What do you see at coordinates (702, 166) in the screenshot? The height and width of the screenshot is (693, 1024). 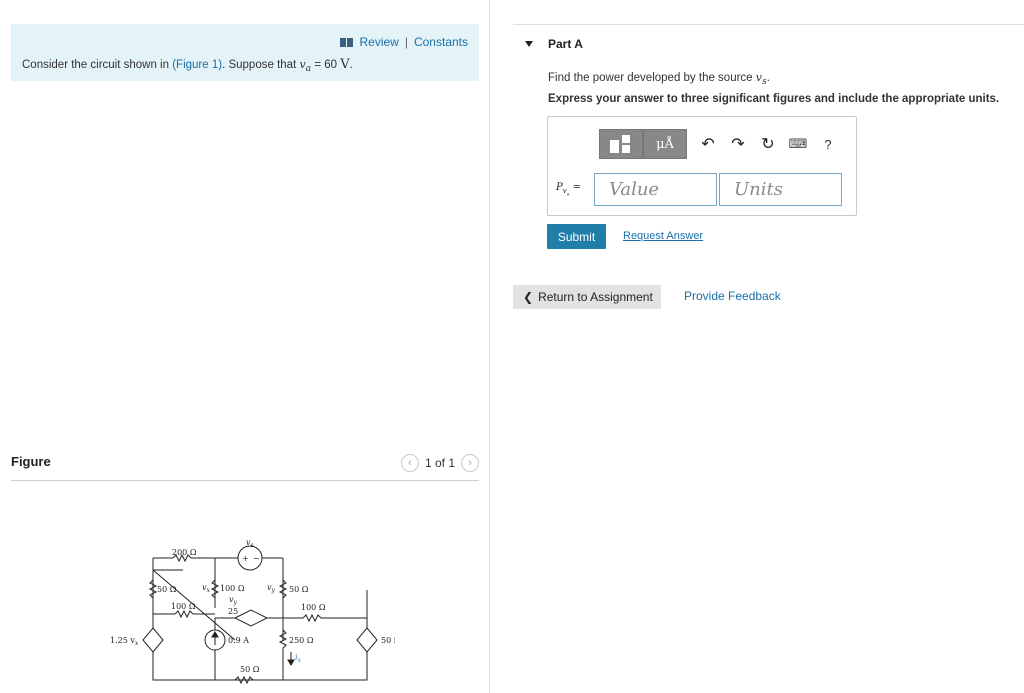 I see `answer-box: μÅ ↶ ↷ ↻ ⌨ ? Pvs = Value Units` at bounding box center [702, 166].